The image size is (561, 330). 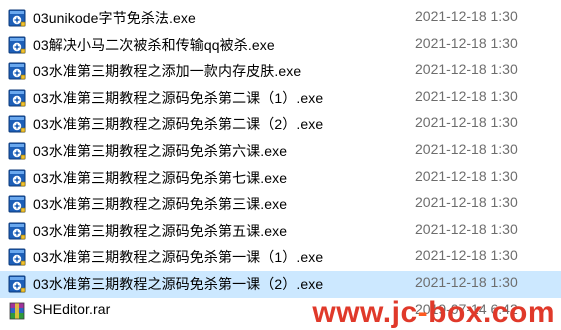 I want to click on file-row: 03unikode字节免杀法.exe 2021-12-18 1:30, so click(x=280, y=18).